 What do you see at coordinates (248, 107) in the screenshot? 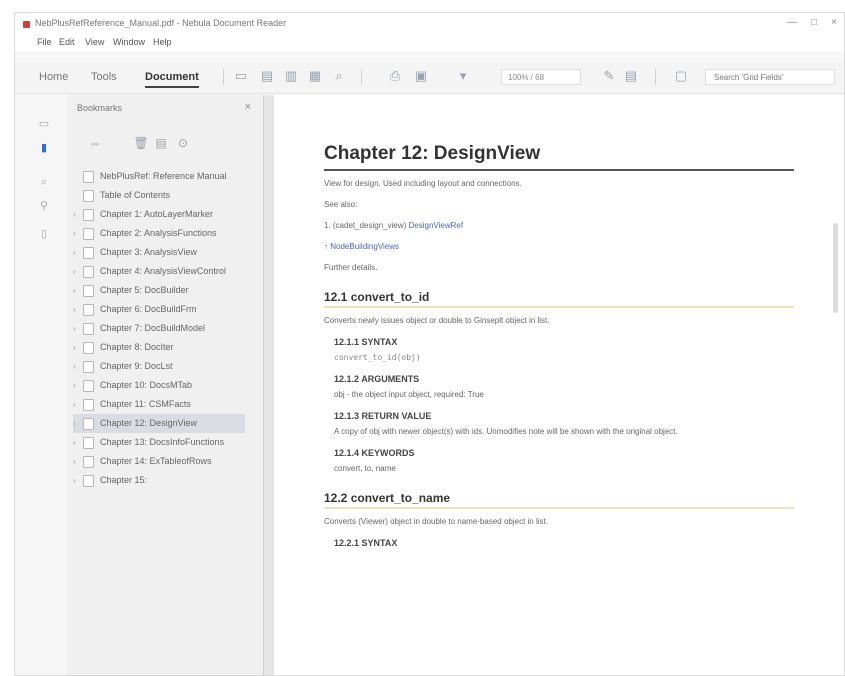
I see `panel-close-button: ×` at bounding box center [248, 107].